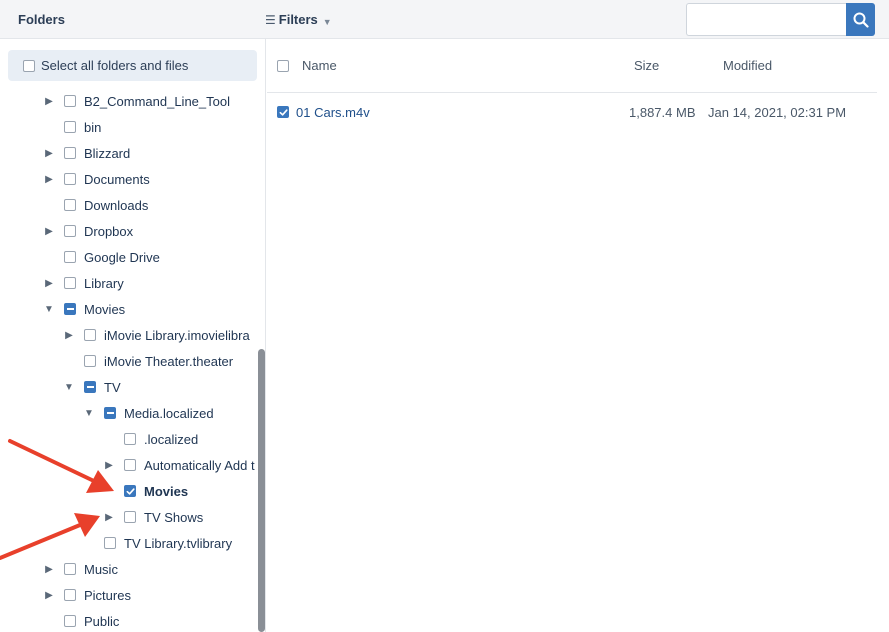  Describe the element at coordinates (177, 335) in the screenshot. I see `tree-item-label: iMovie Library.imovielibra` at that location.